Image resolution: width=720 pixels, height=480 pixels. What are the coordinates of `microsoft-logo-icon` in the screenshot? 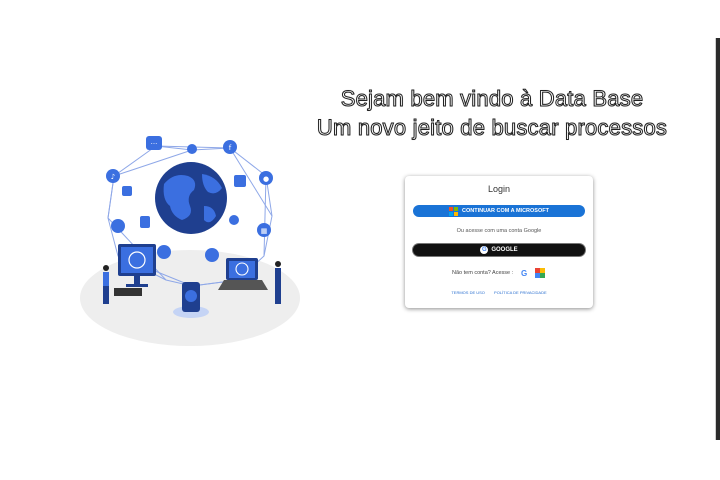 It's located at (453, 211).